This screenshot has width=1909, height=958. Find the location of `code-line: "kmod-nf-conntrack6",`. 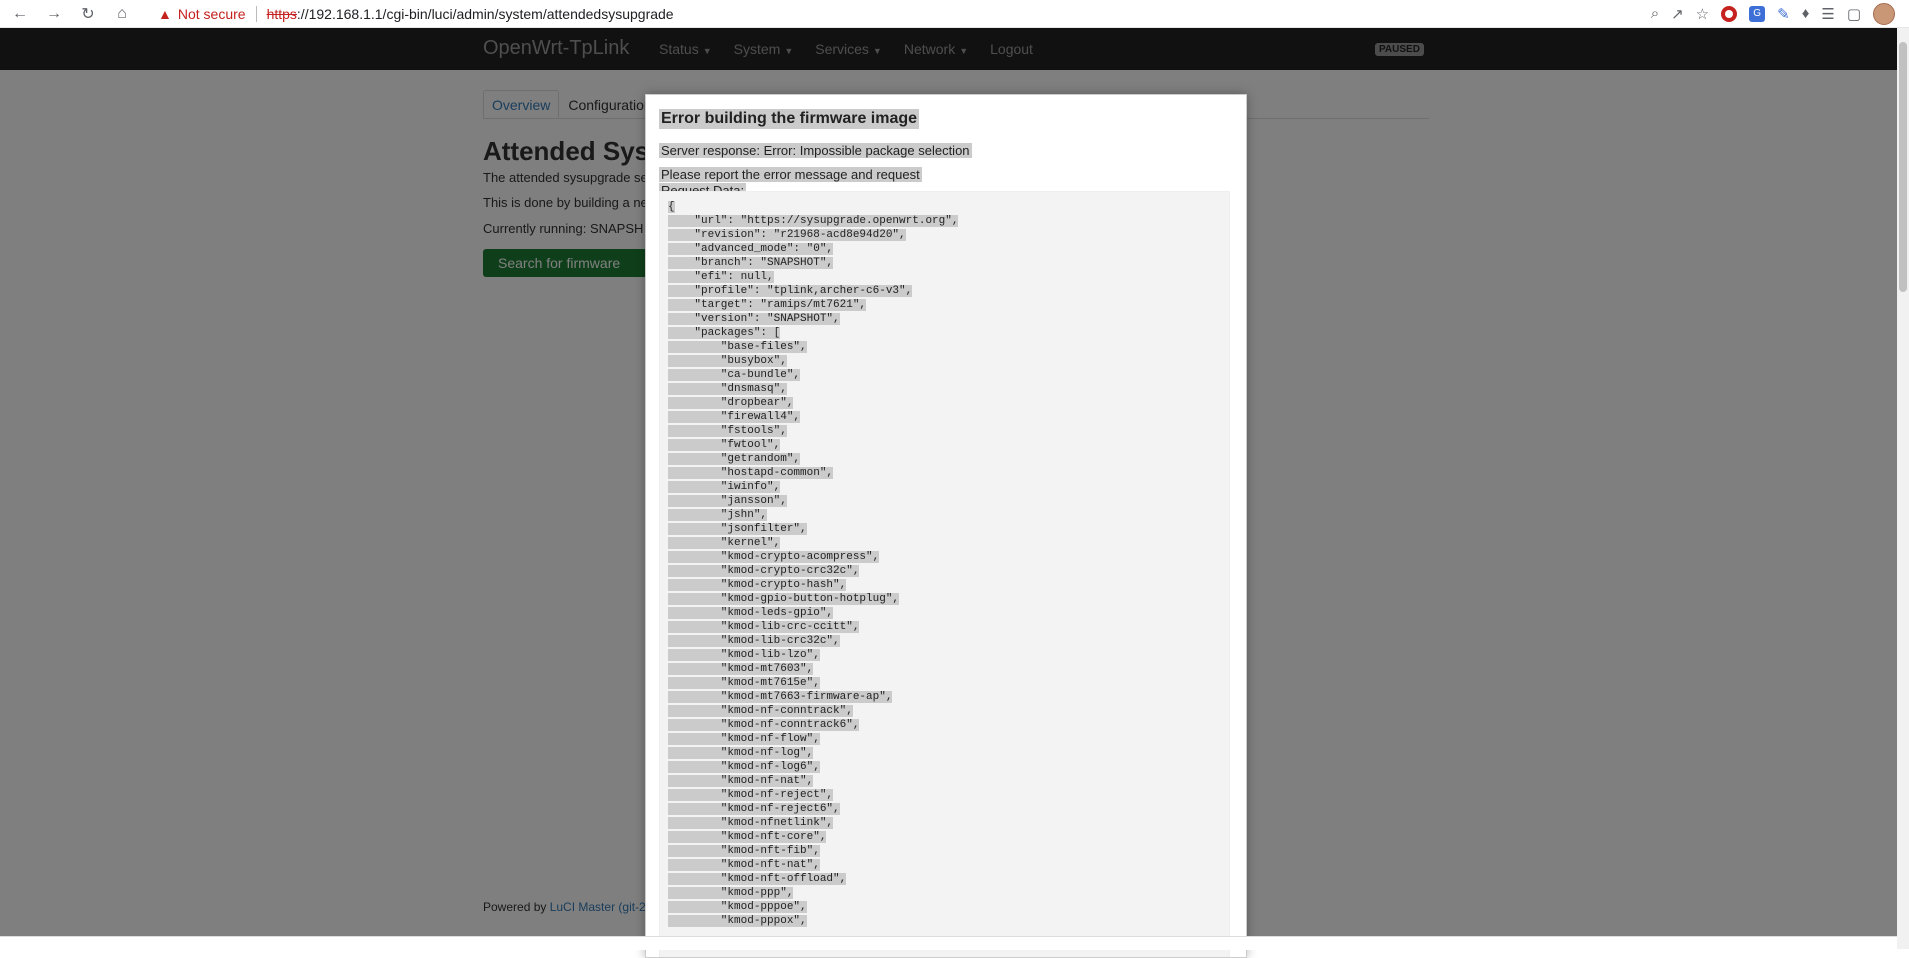

code-line: "kmod-nf-conntrack6", is located at coordinates (813, 725).